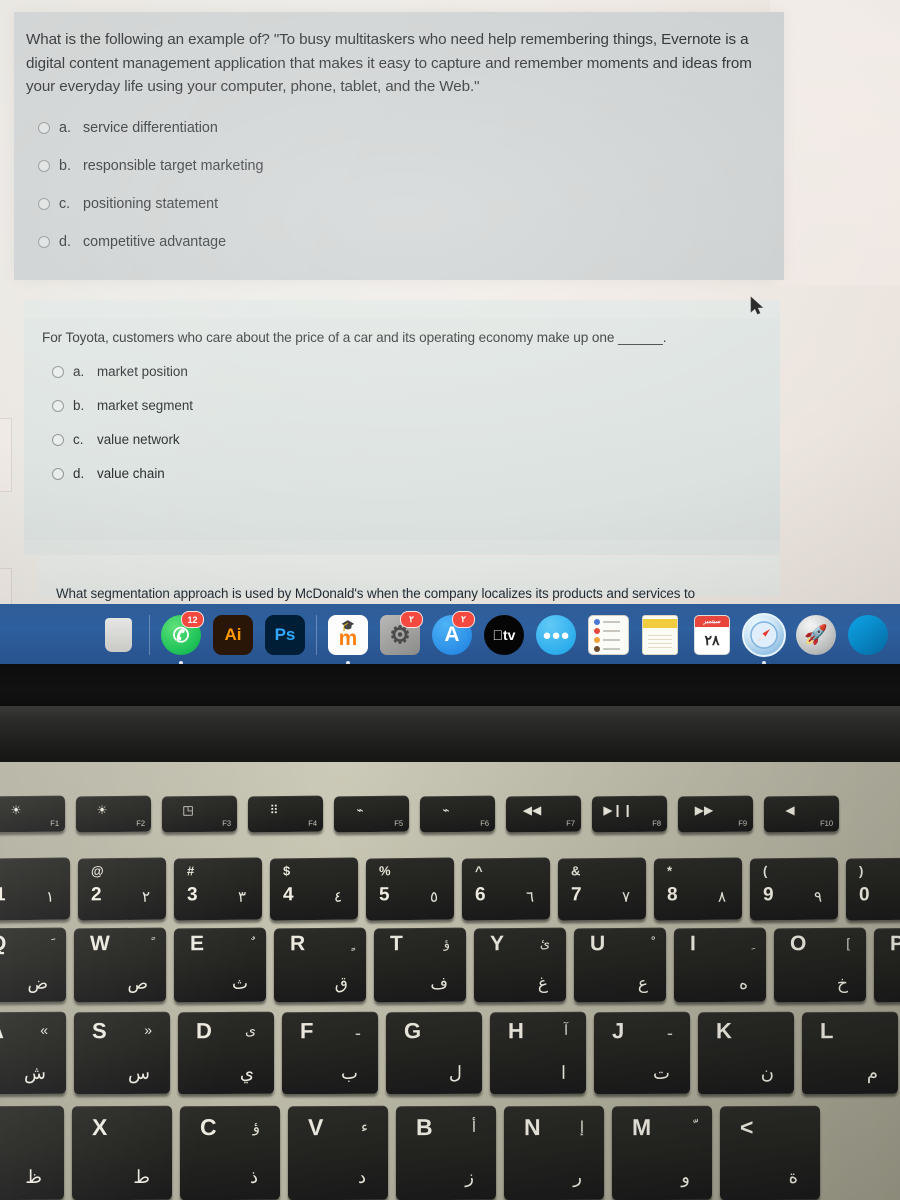 The height and width of the screenshot is (1200, 900). I want to click on question-1-option-a: a. service differentiation, so click(150, 128).